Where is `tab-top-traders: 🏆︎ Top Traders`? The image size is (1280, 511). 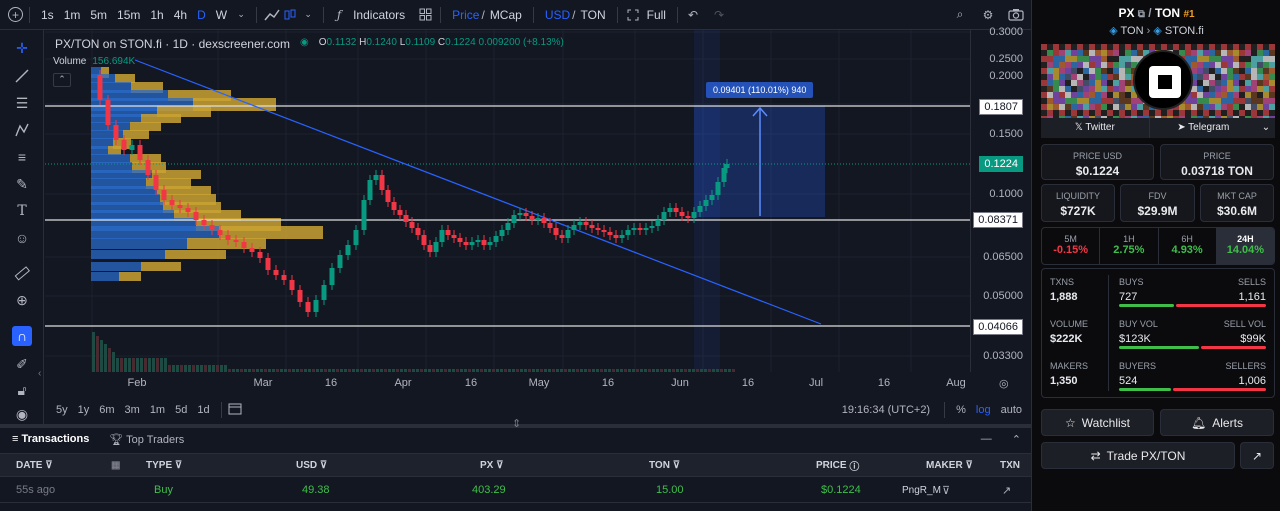
tab-top-traders: 🏆︎ Top Traders is located at coordinates (146, 439).